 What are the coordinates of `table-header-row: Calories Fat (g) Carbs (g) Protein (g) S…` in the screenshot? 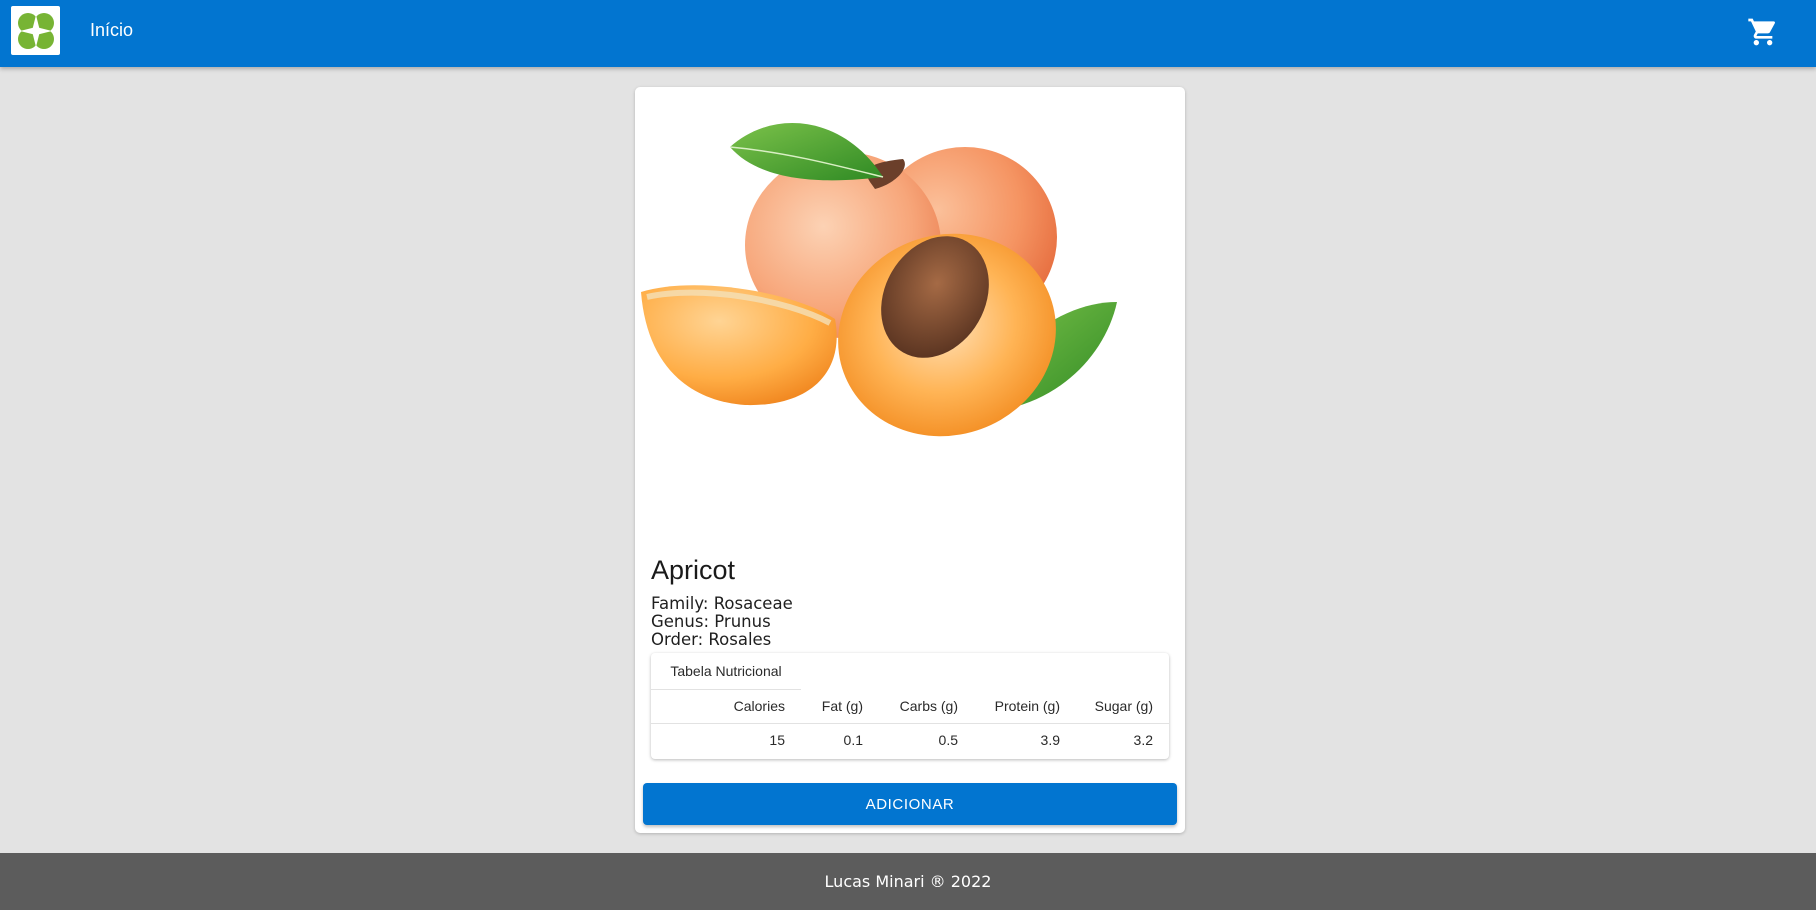 It's located at (910, 706).